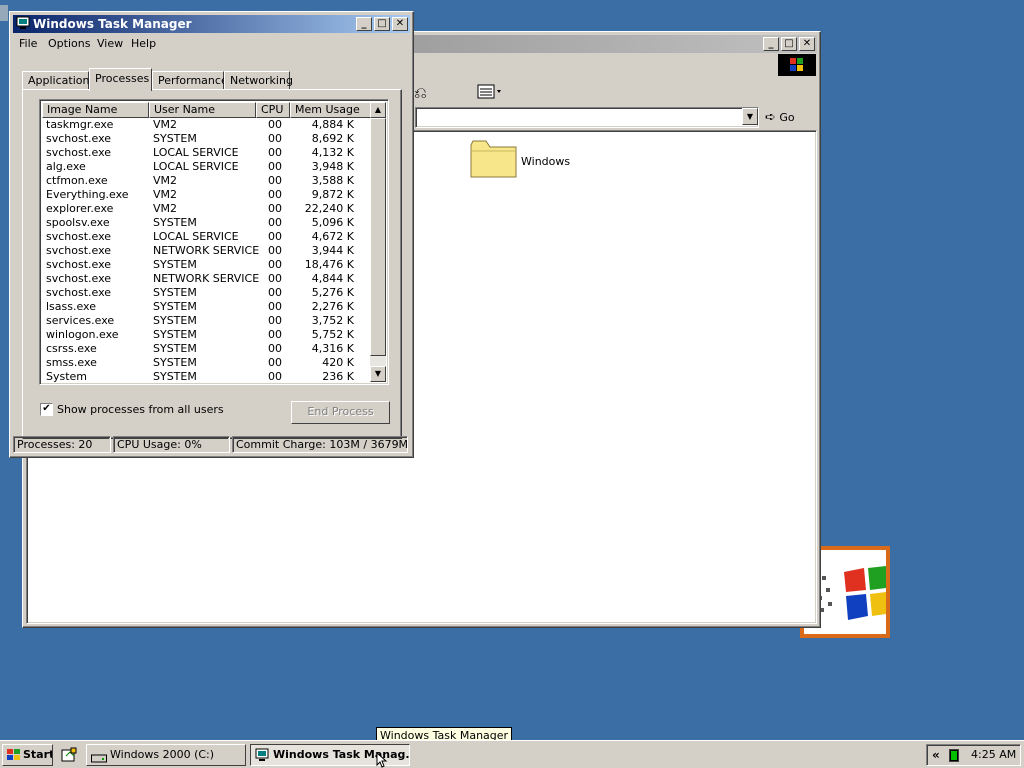  What do you see at coordinates (208, 139) in the screenshot?
I see `process-row: svchost.exe SYSTEM 00 8,692 K` at bounding box center [208, 139].